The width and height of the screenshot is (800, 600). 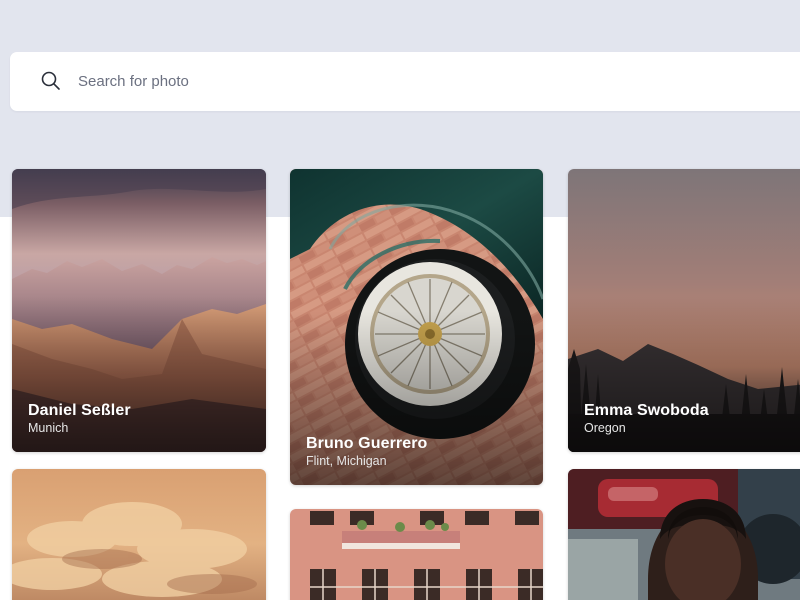 I want to click on photo-sunset-clouds, so click(x=139, y=534).